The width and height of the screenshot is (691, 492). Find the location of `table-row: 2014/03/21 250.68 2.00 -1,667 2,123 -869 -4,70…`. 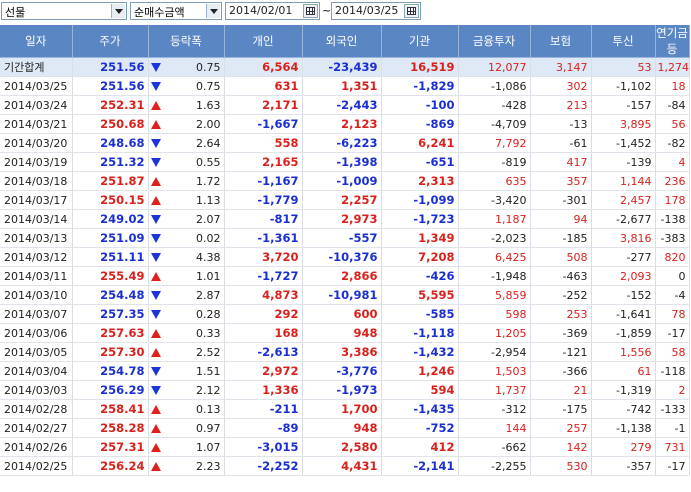

table-row: 2014/03/21 250.68 2.00 -1,667 2,123 -869 -4,70… is located at coordinates (345, 124).